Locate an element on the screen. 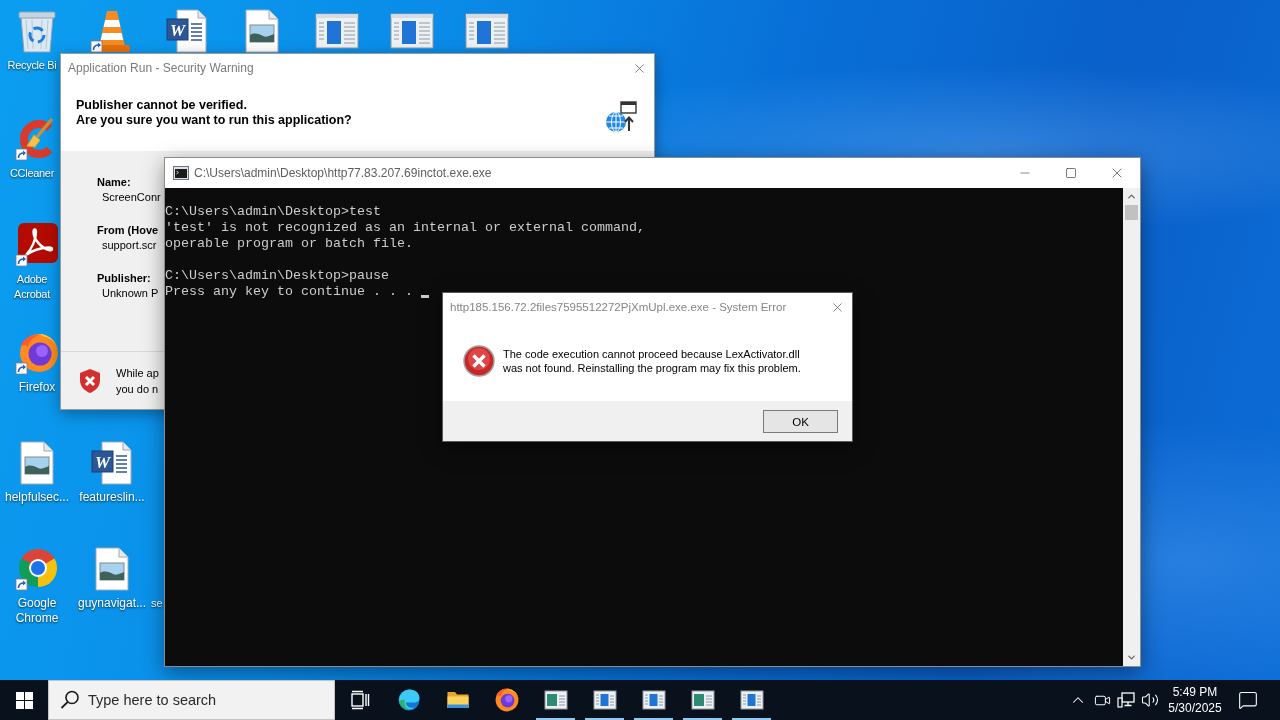 The height and width of the screenshot is (720, 1280). console-line: Press any key to continue . . . is located at coordinates (289, 292).